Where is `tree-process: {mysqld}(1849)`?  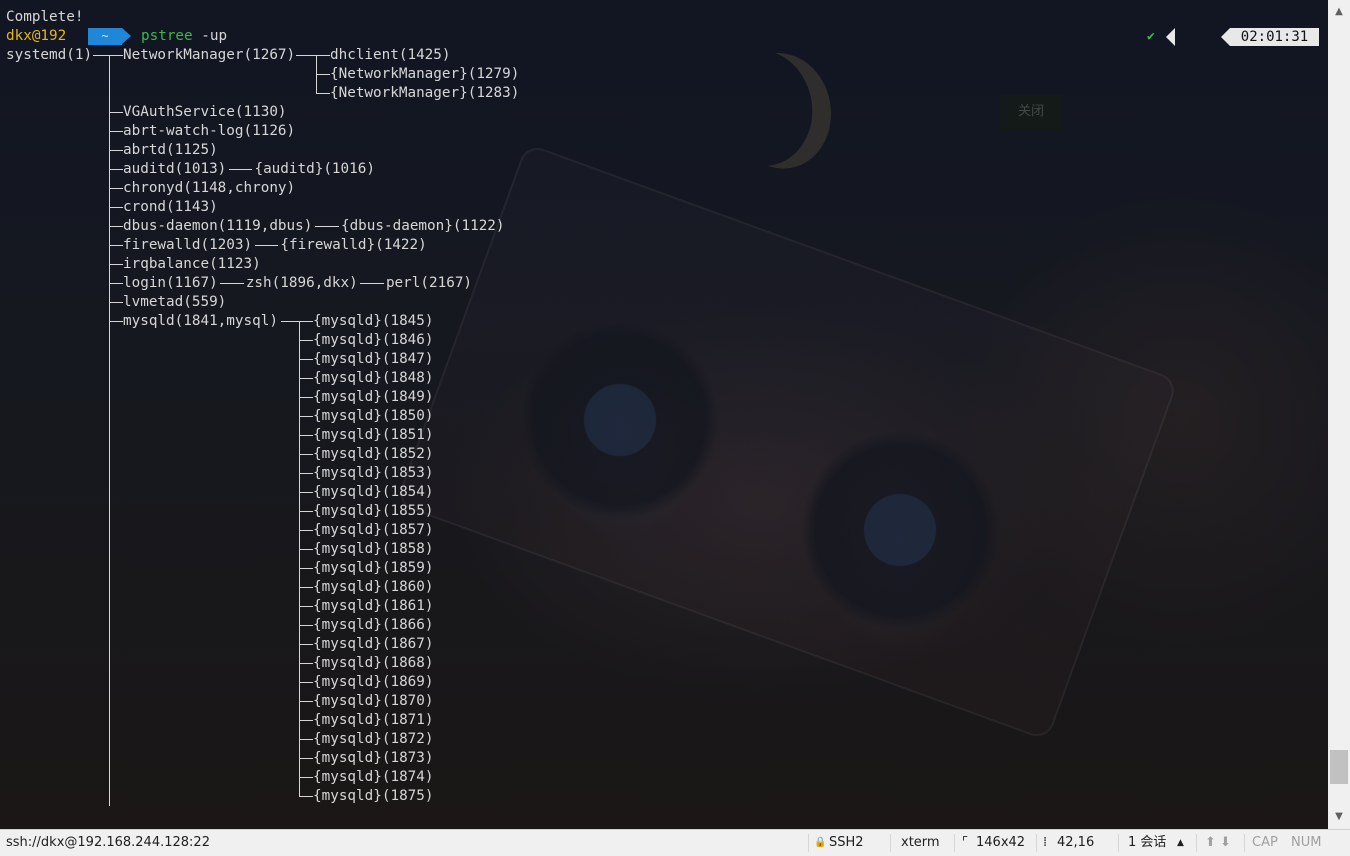
tree-process: {mysqld}(1849) is located at coordinates (373, 397).